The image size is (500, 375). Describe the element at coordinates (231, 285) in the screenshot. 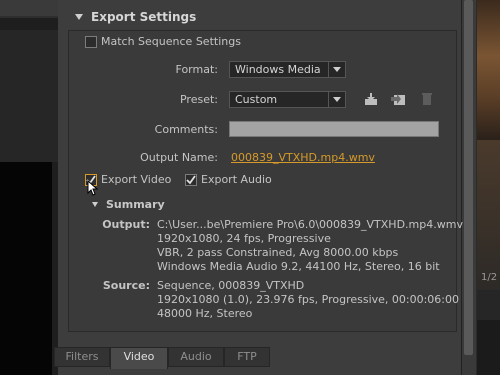

I see `summary-source-line: Sequence, 000839_VTXHD` at that location.